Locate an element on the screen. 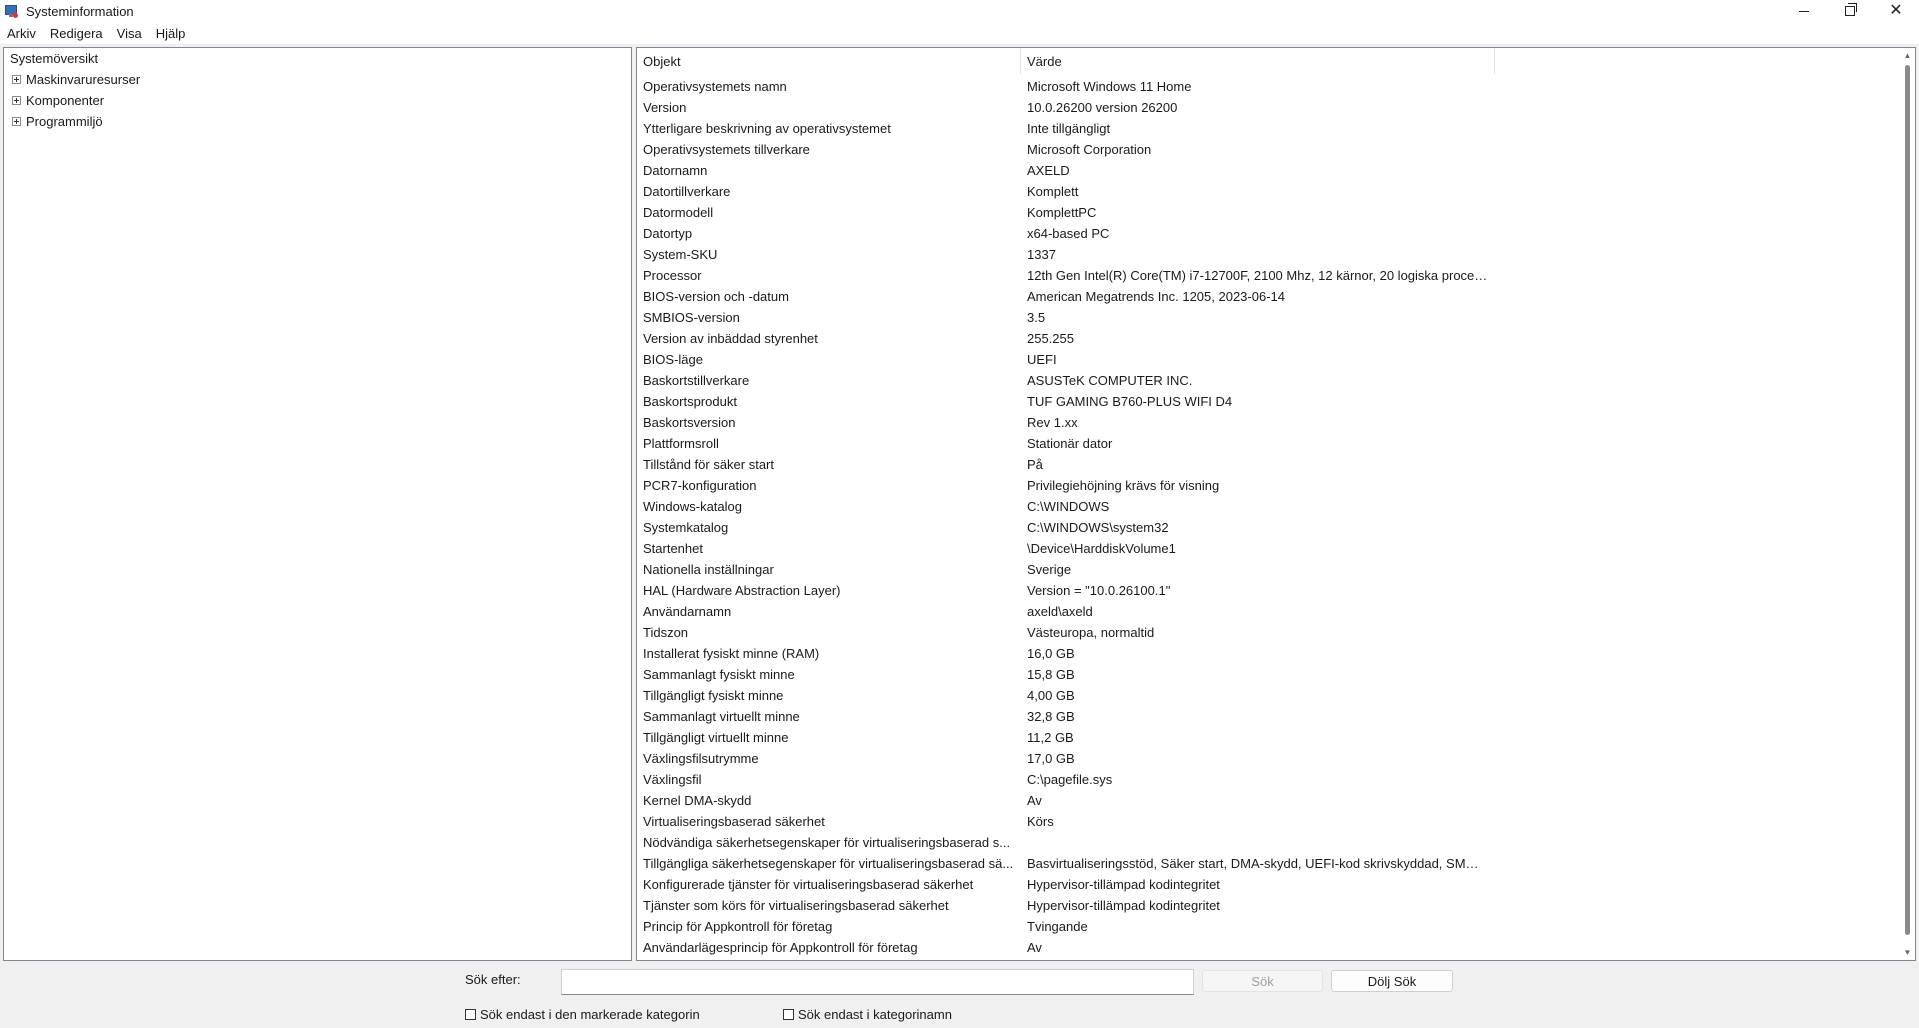  table-row: Nationella inställningar Sverige is located at coordinates (1268, 569).